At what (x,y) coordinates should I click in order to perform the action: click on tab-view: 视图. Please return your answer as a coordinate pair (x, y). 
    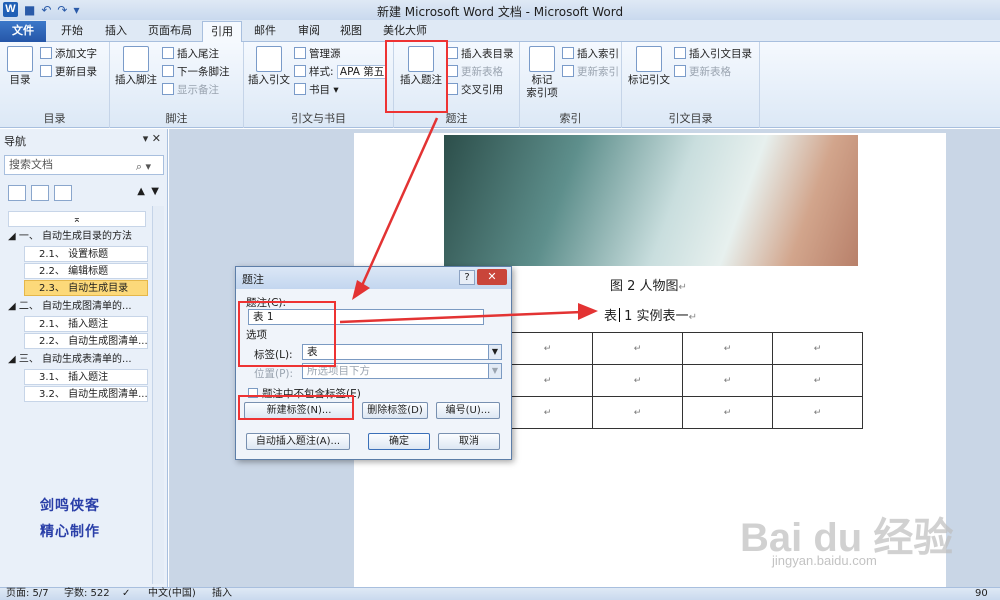
    Looking at the image, I should click on (351, 31).